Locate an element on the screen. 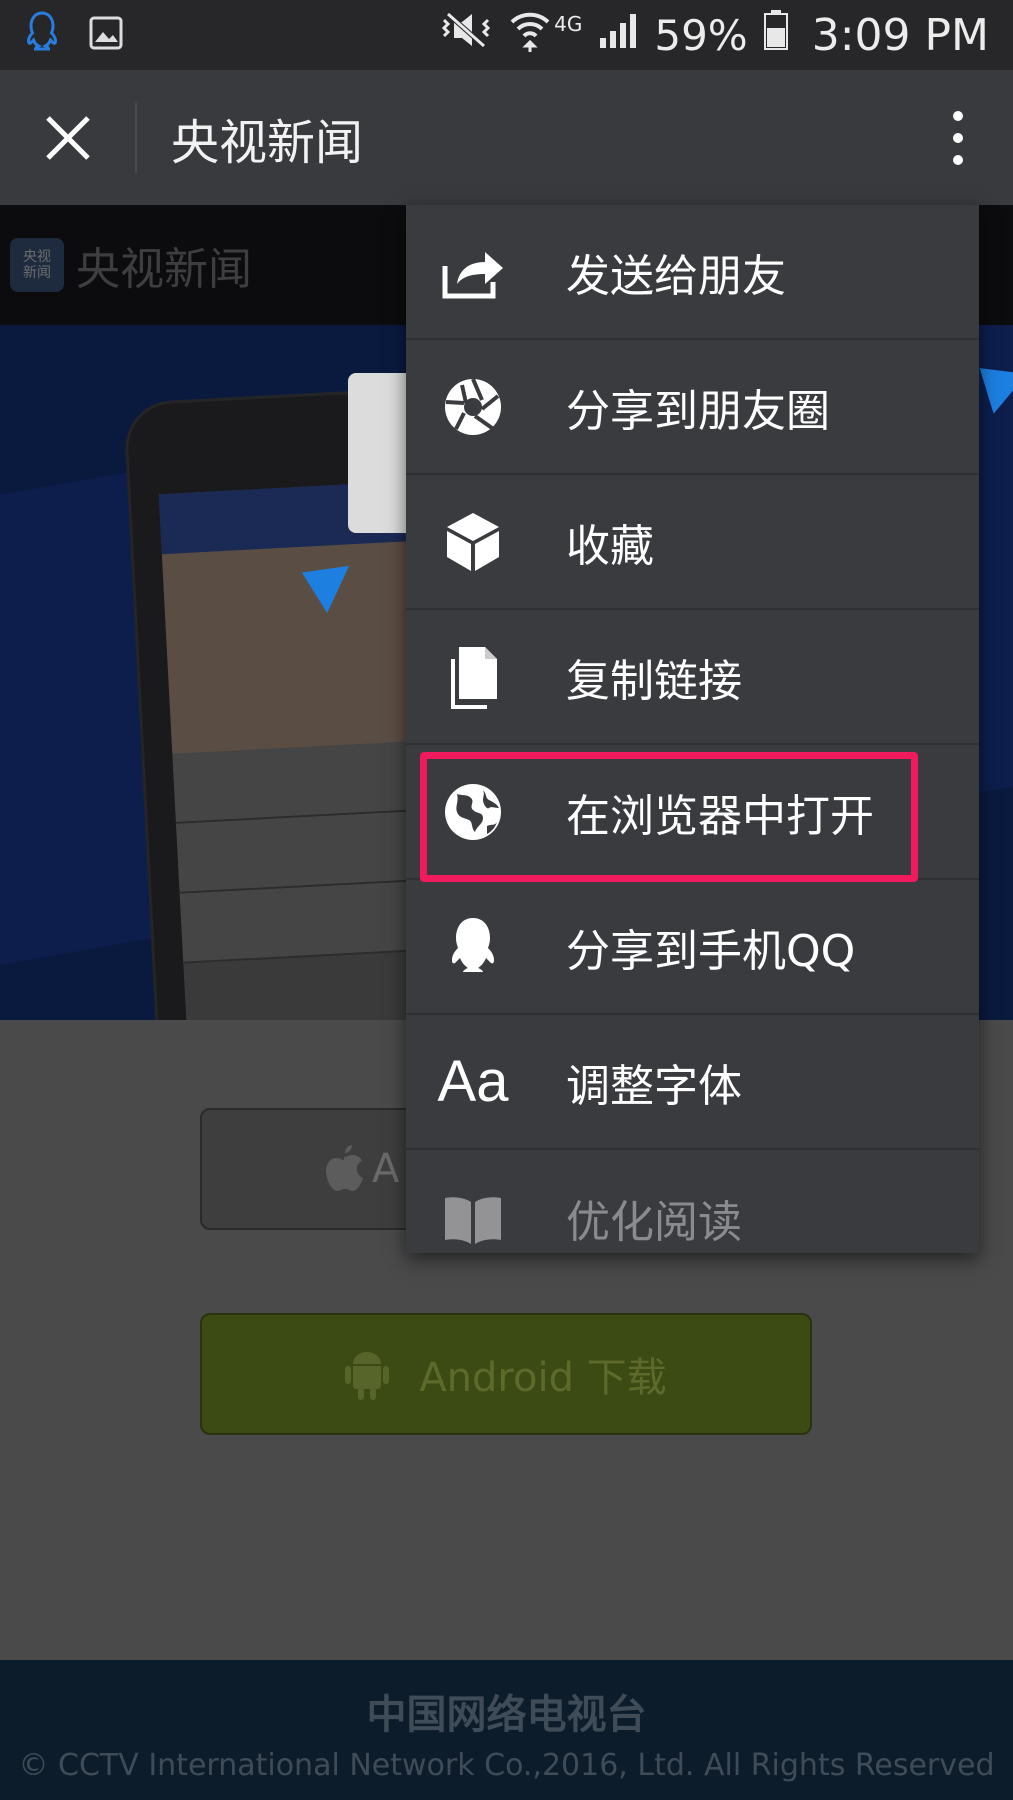 Image resolution: width=1013 pixels, height=1800 pixels. gallery-notification-icon is located at coordinates (106, 35).